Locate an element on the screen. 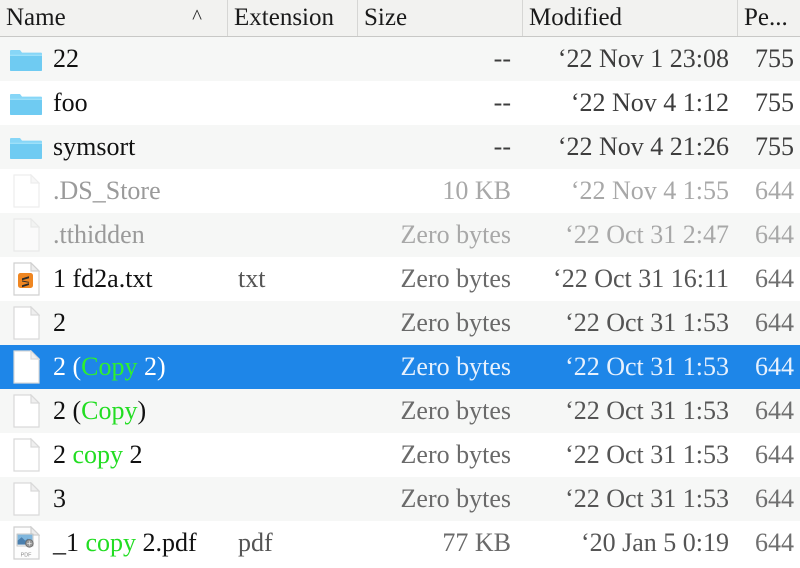 The height and width of the screenshot is (568, 800). file-name-label: .tthidden is located at coordinates (99, 235).